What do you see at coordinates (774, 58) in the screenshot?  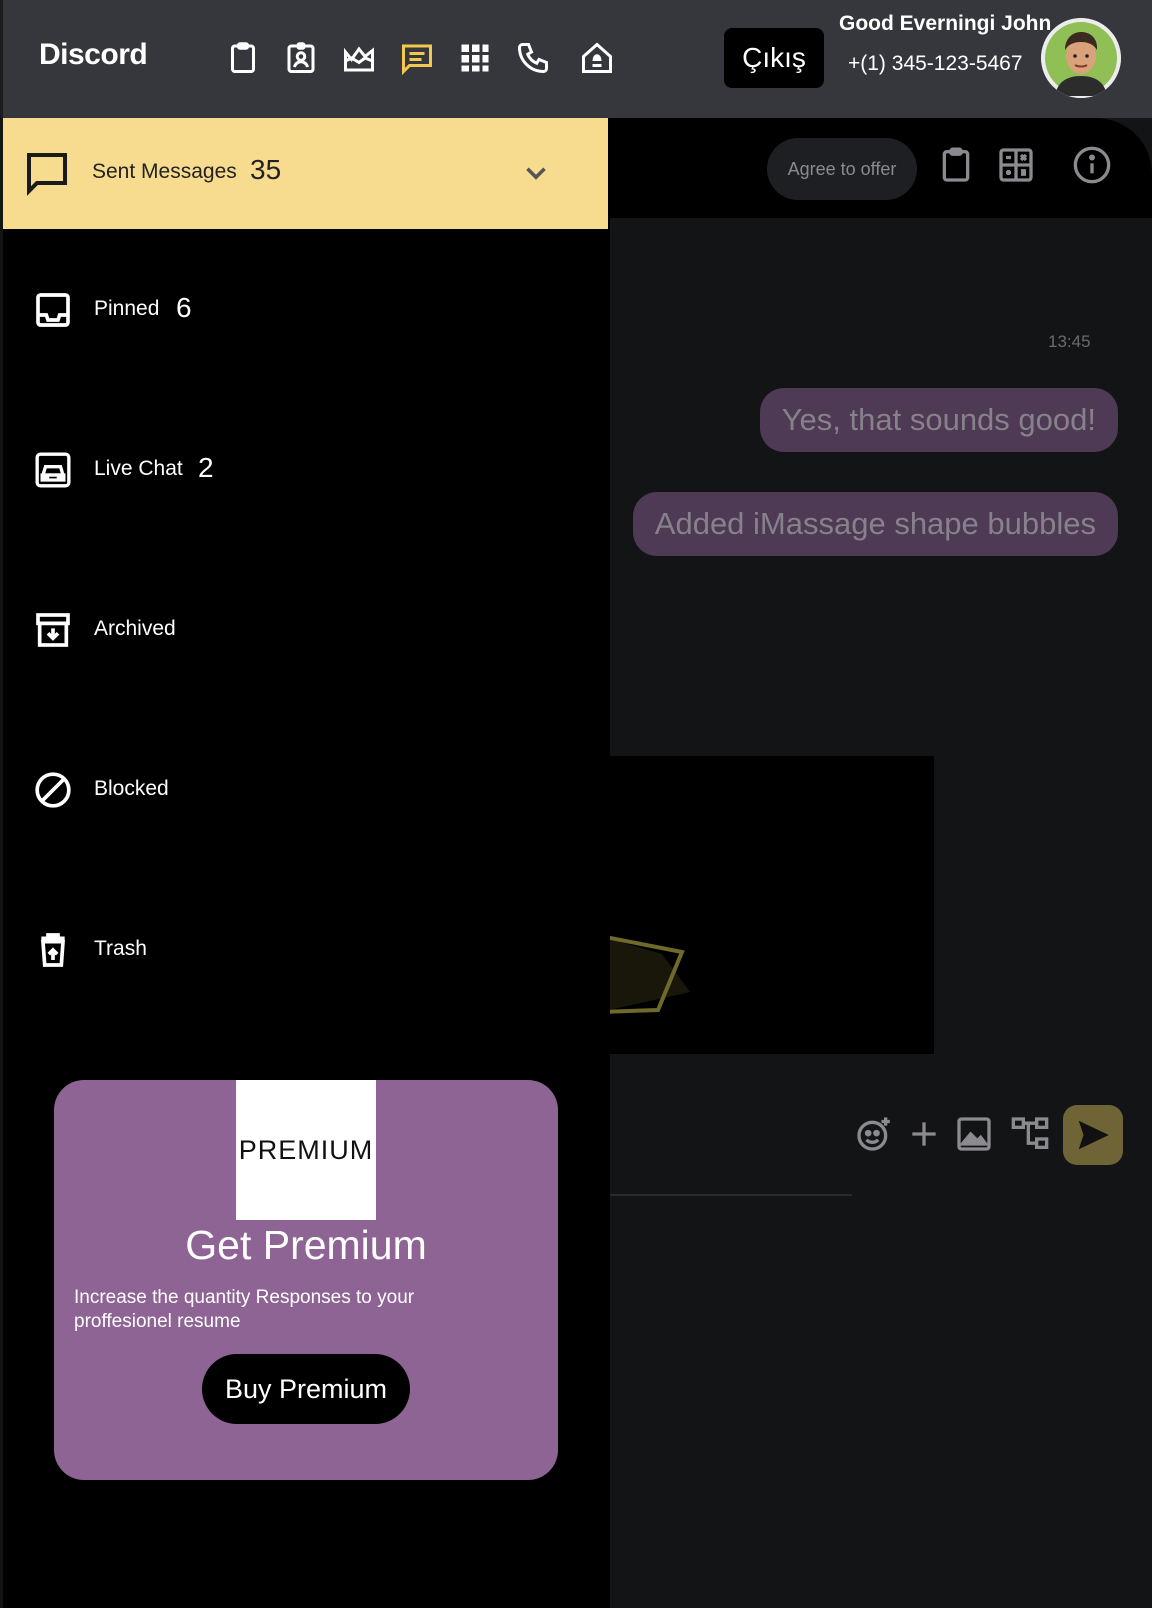 I see `logout-button: Çıkış` at bounding box center [774, 58].